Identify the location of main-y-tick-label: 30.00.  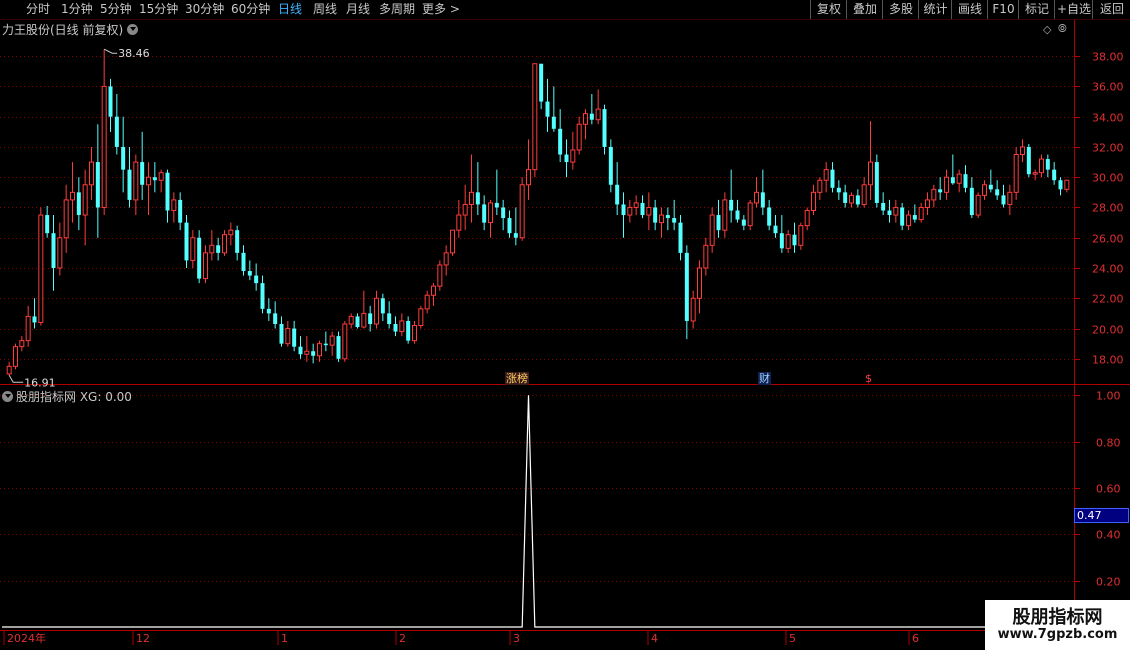
(1108, 178).